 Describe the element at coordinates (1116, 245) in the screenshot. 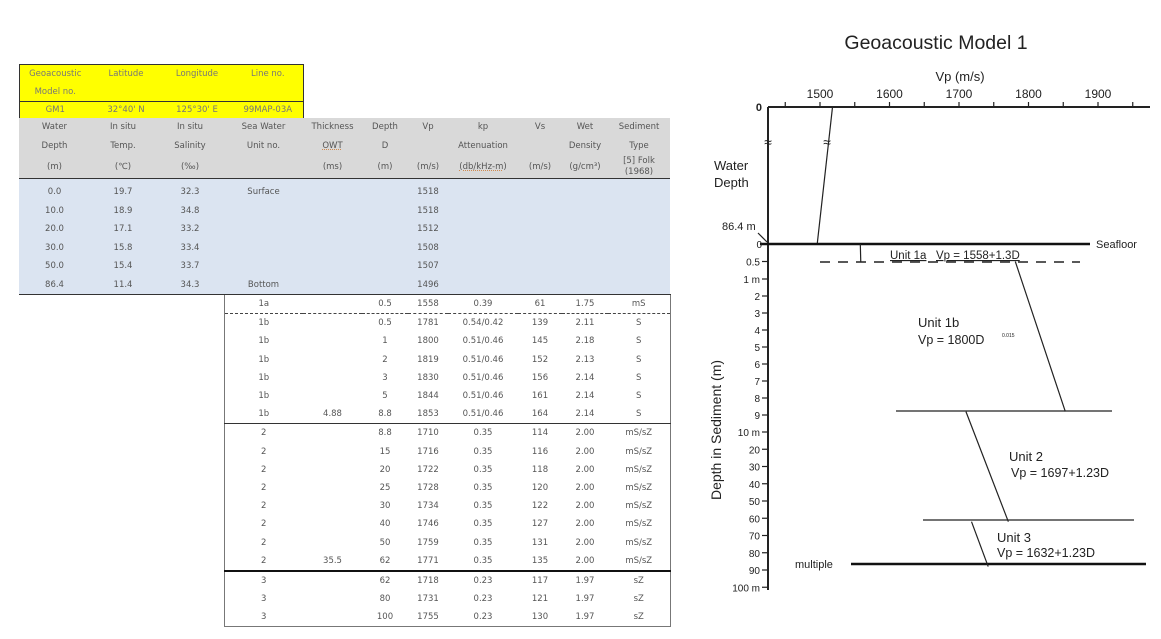

I see `seafloor-label: Seafloor` at that location.